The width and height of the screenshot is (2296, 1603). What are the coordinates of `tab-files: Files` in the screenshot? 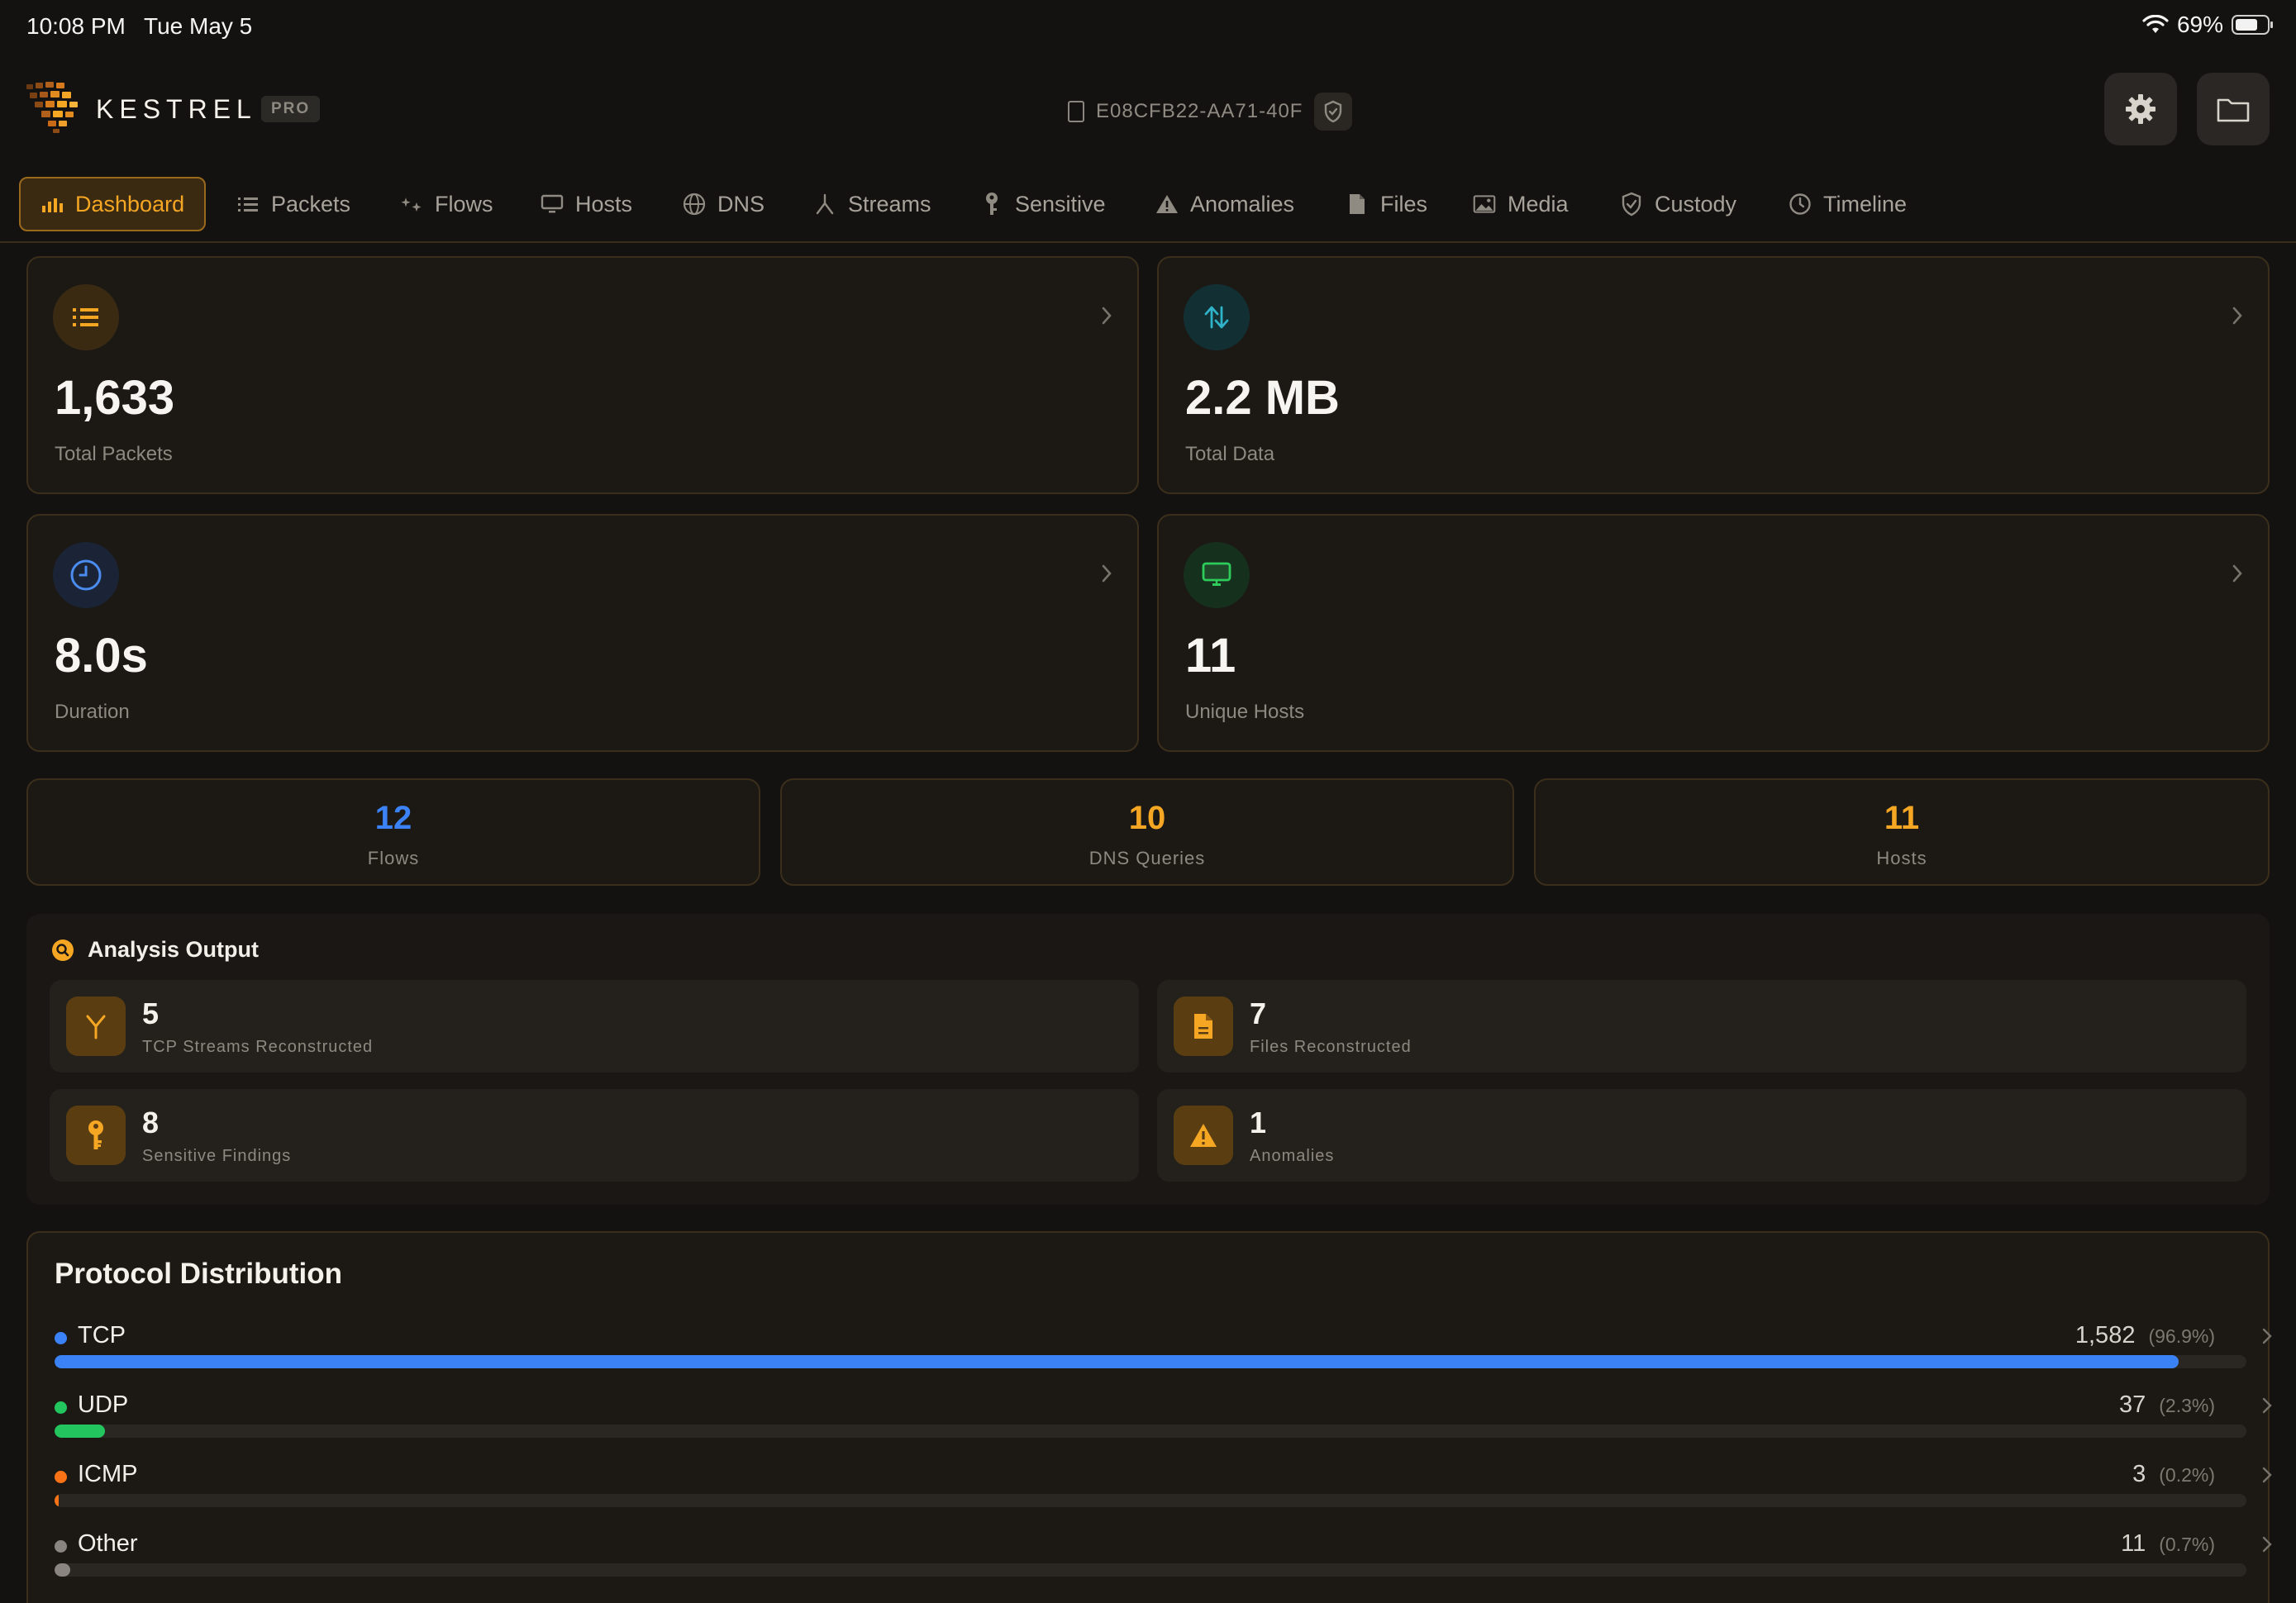 It's located at (1386, 204).